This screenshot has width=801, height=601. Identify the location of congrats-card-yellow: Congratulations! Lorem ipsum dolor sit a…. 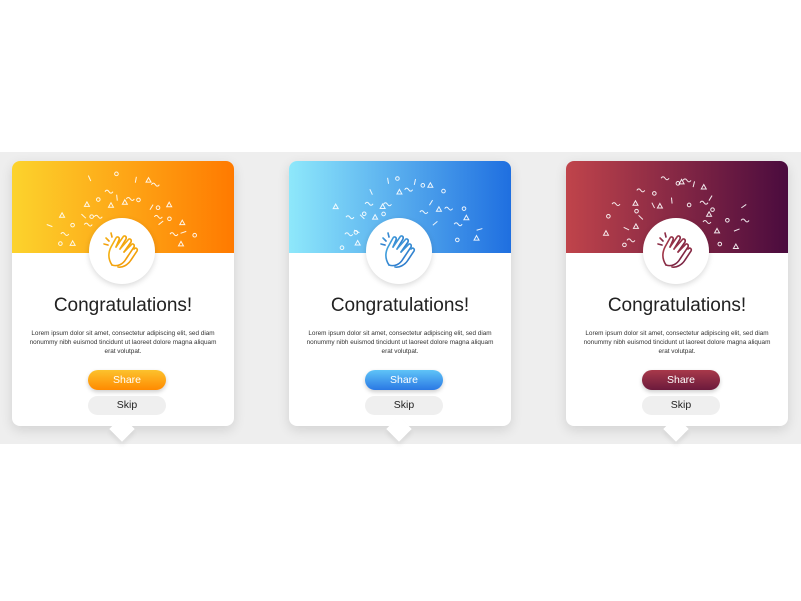
(123, 301).